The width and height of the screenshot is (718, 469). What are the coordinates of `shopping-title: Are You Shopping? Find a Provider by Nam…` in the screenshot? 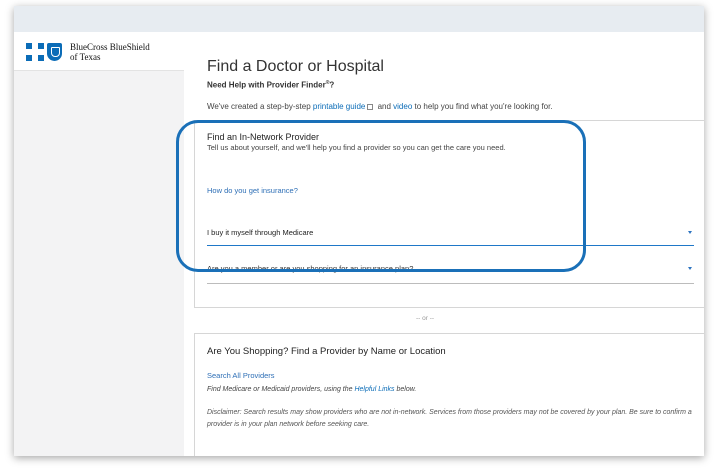 It's located at (326, 351).